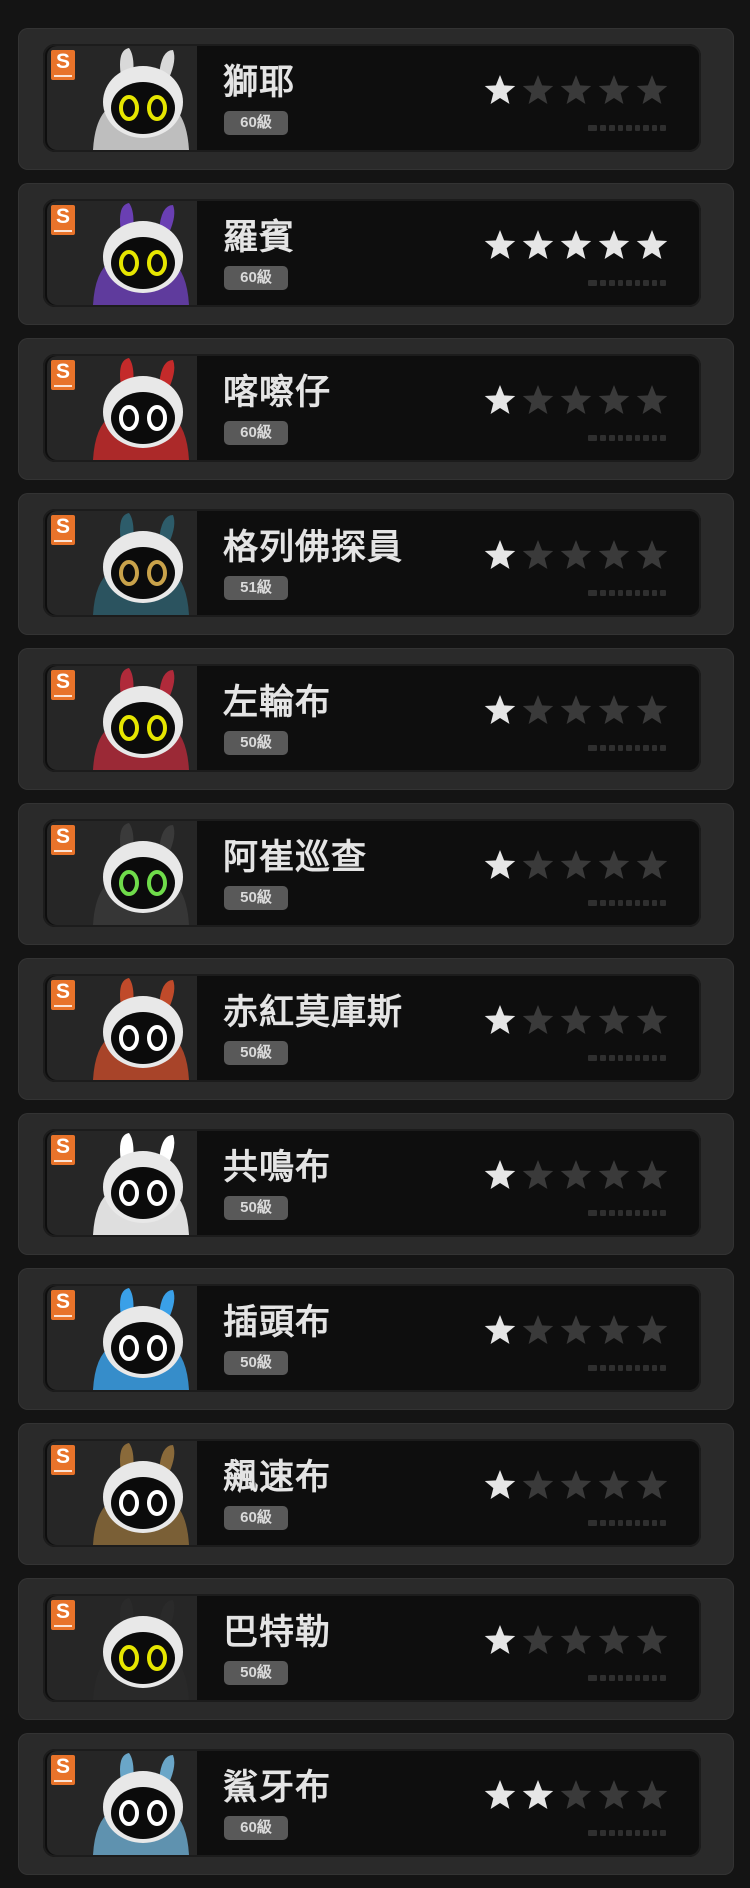  I want to click on agent-card-panel: S 赤紅莫庫斯 50級, so click(372, 1028).